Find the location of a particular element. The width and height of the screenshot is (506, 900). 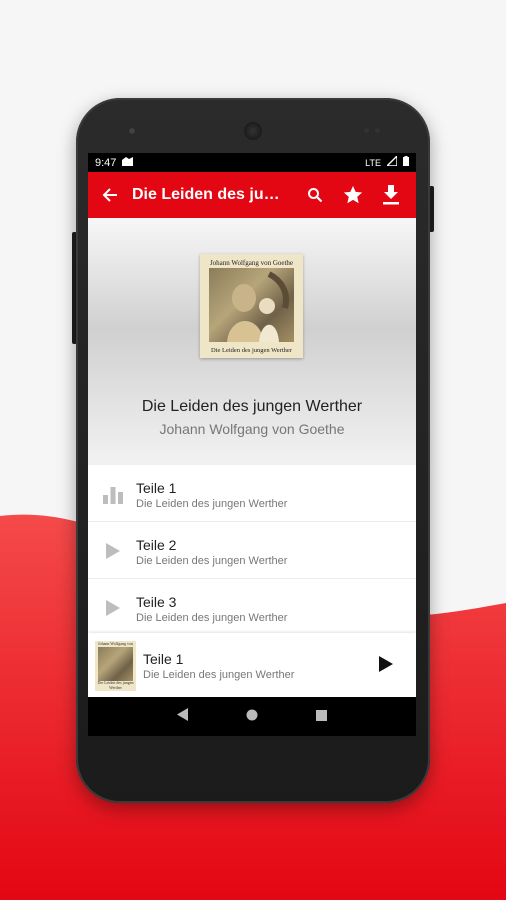

player-subtitle: Die Leiden des jungen Werther is located at coordinates (219, 675).